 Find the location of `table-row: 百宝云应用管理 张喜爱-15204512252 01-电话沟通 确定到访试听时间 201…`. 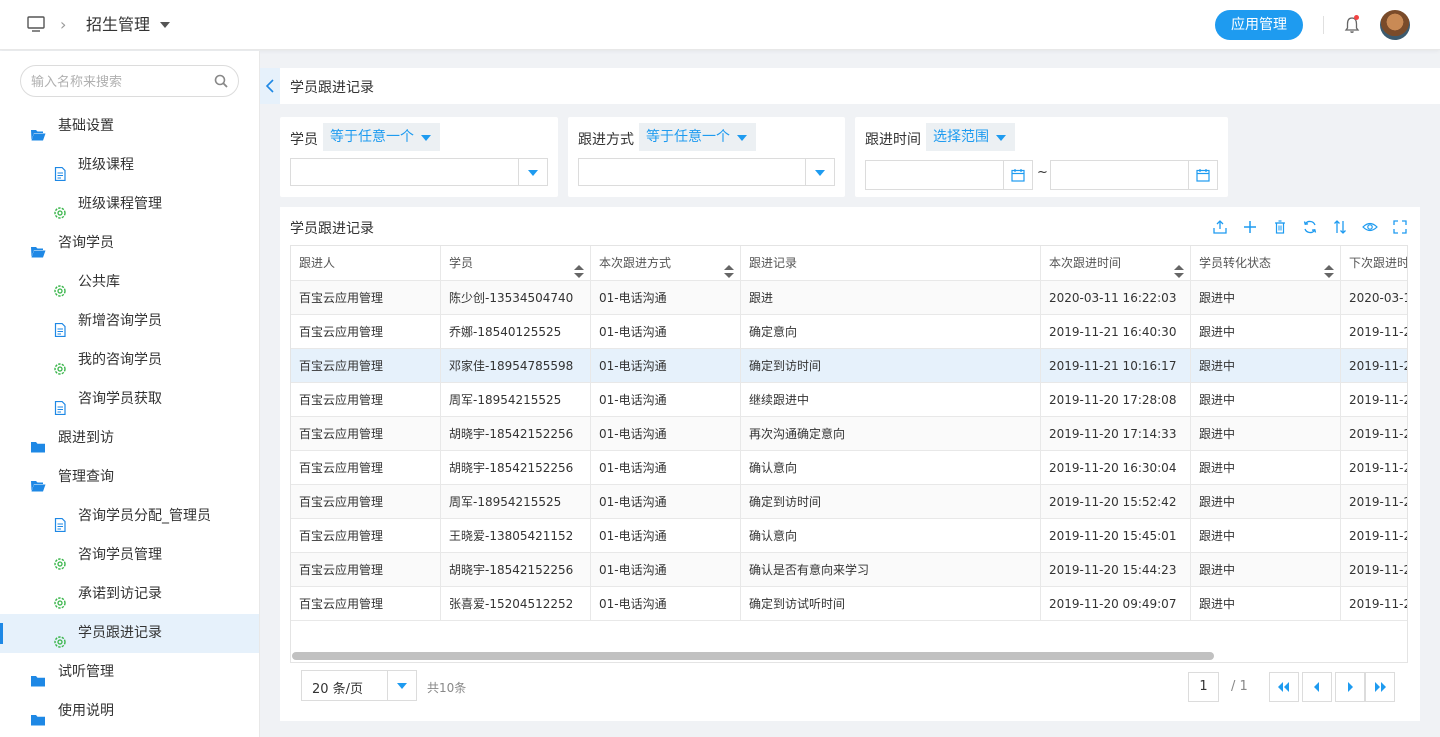

table-row: 百宝云应用管理 张喜爱-15204512252 01-电话沟通 确定到访试听时间 201… is located at coordinates (849, 604).